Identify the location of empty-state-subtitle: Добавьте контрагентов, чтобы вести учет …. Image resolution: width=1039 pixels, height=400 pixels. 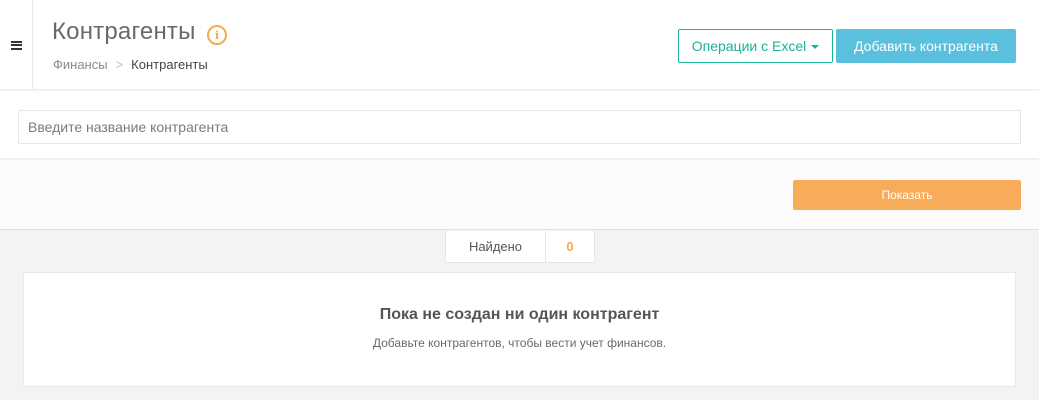
(519, 343).